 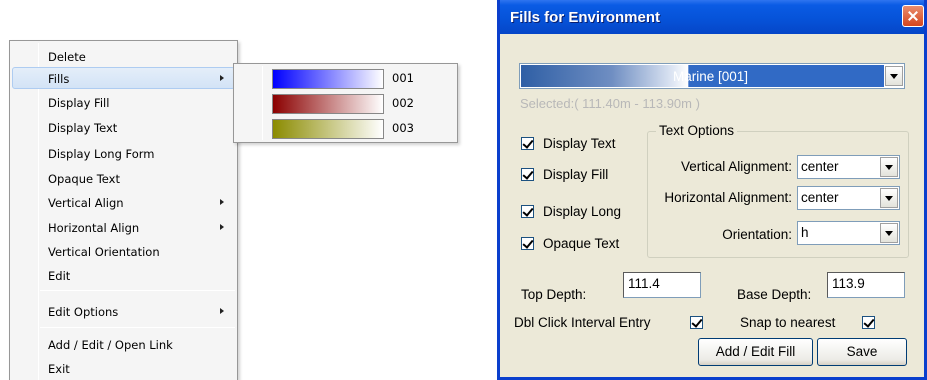 I want to click on fill-select-dropdown: Marine [001], so click(x=712, y=76).